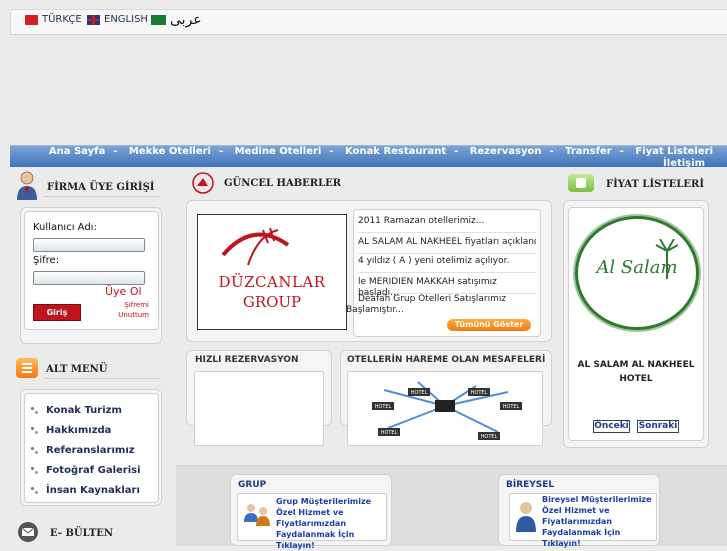  I want to click on palm-tree-icon, so click(667, 259).